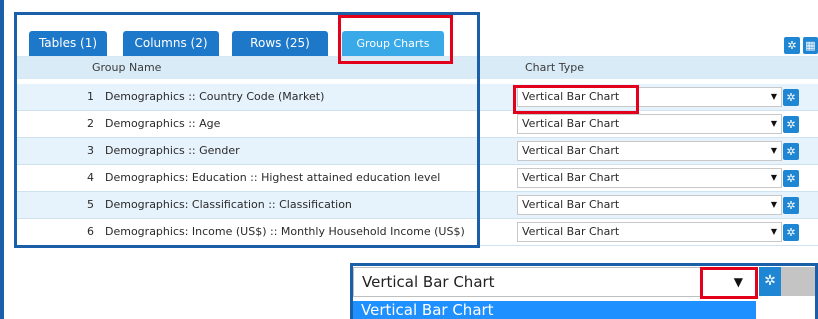  I want to click on annotation-red-box-group-charts-tab, so click(395, 39).